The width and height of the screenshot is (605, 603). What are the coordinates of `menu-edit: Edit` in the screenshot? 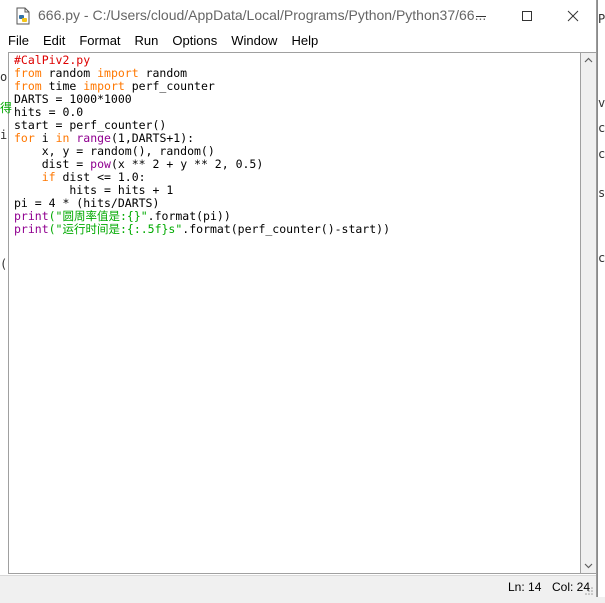 It's located at (54, 41).